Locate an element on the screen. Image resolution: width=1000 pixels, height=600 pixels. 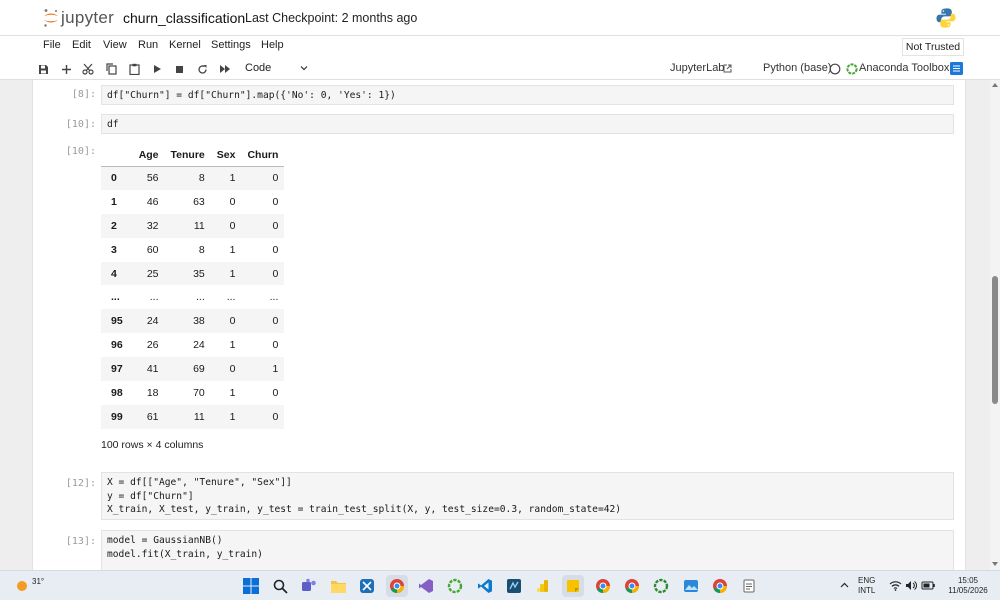
cell-tenure: 69 is located at coordinates (199, 369).